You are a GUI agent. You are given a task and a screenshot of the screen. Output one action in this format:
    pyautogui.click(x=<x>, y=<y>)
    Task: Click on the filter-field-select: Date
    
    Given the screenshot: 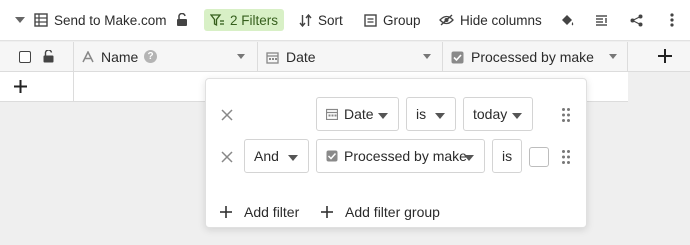 What is the action you would take?
    pyautogui.click(x=357, y=114)
    